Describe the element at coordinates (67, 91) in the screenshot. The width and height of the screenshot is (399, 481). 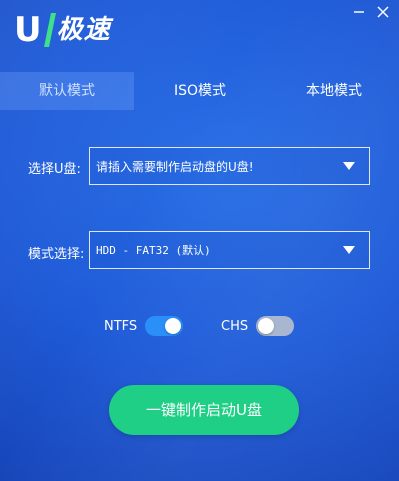
I see `tab-default-mode: 默认模式` at that location.